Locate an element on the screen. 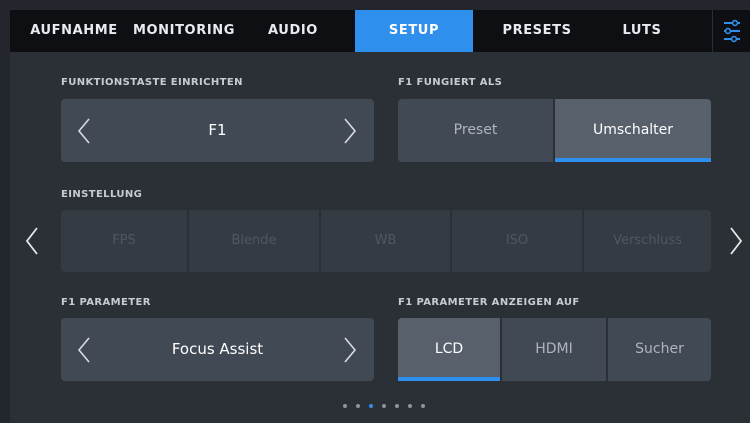  f1-mode-umschalter-label: Umschalter is located at coordinates (633, 130).